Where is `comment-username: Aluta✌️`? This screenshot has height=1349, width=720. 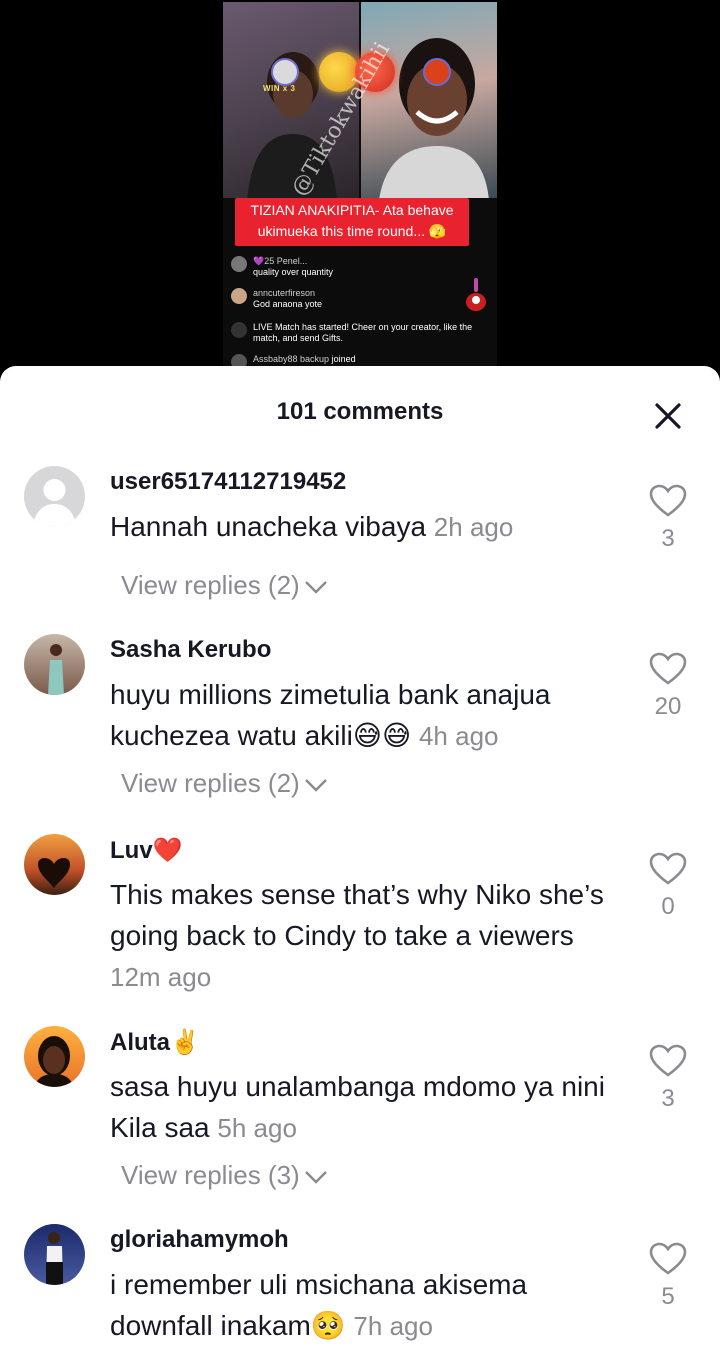
comment-username: Aluta✌️ is located at coordinates (155, 1042).